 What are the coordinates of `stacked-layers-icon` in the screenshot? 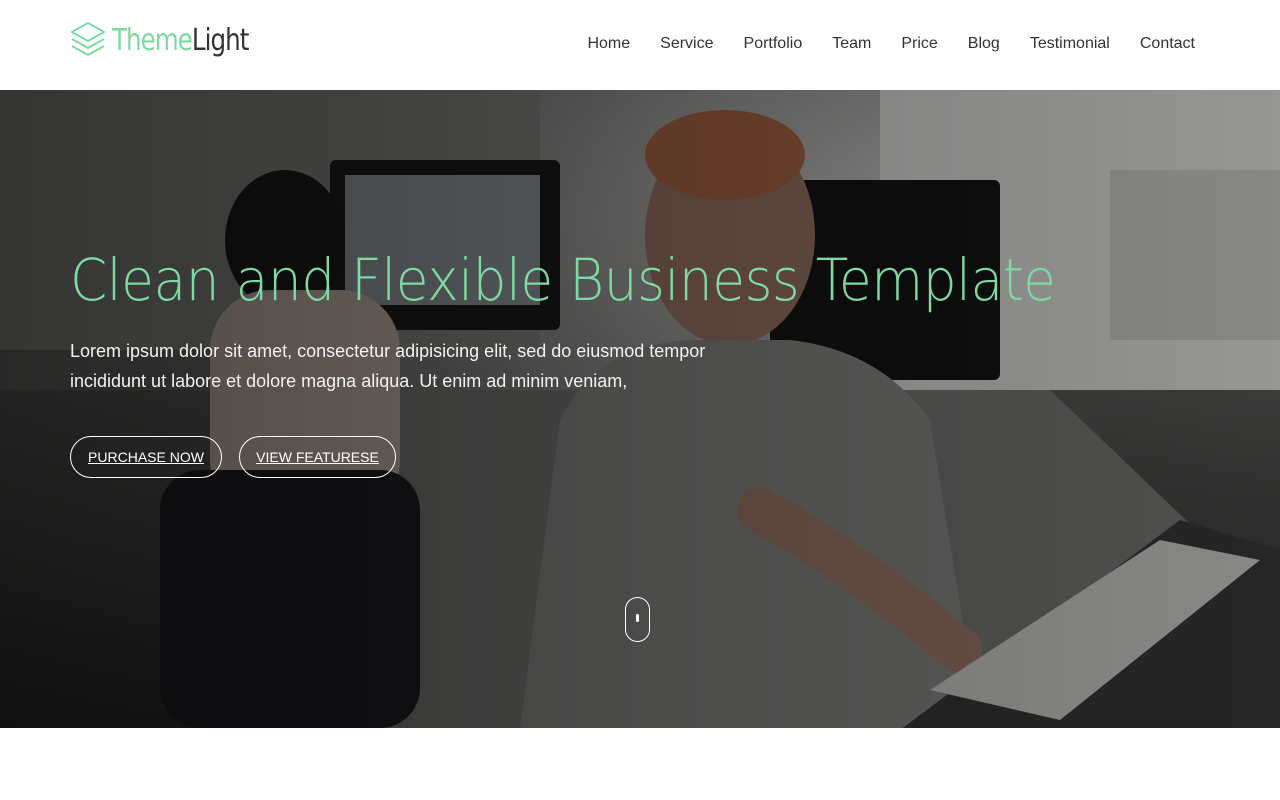 It's located at (88, 39).